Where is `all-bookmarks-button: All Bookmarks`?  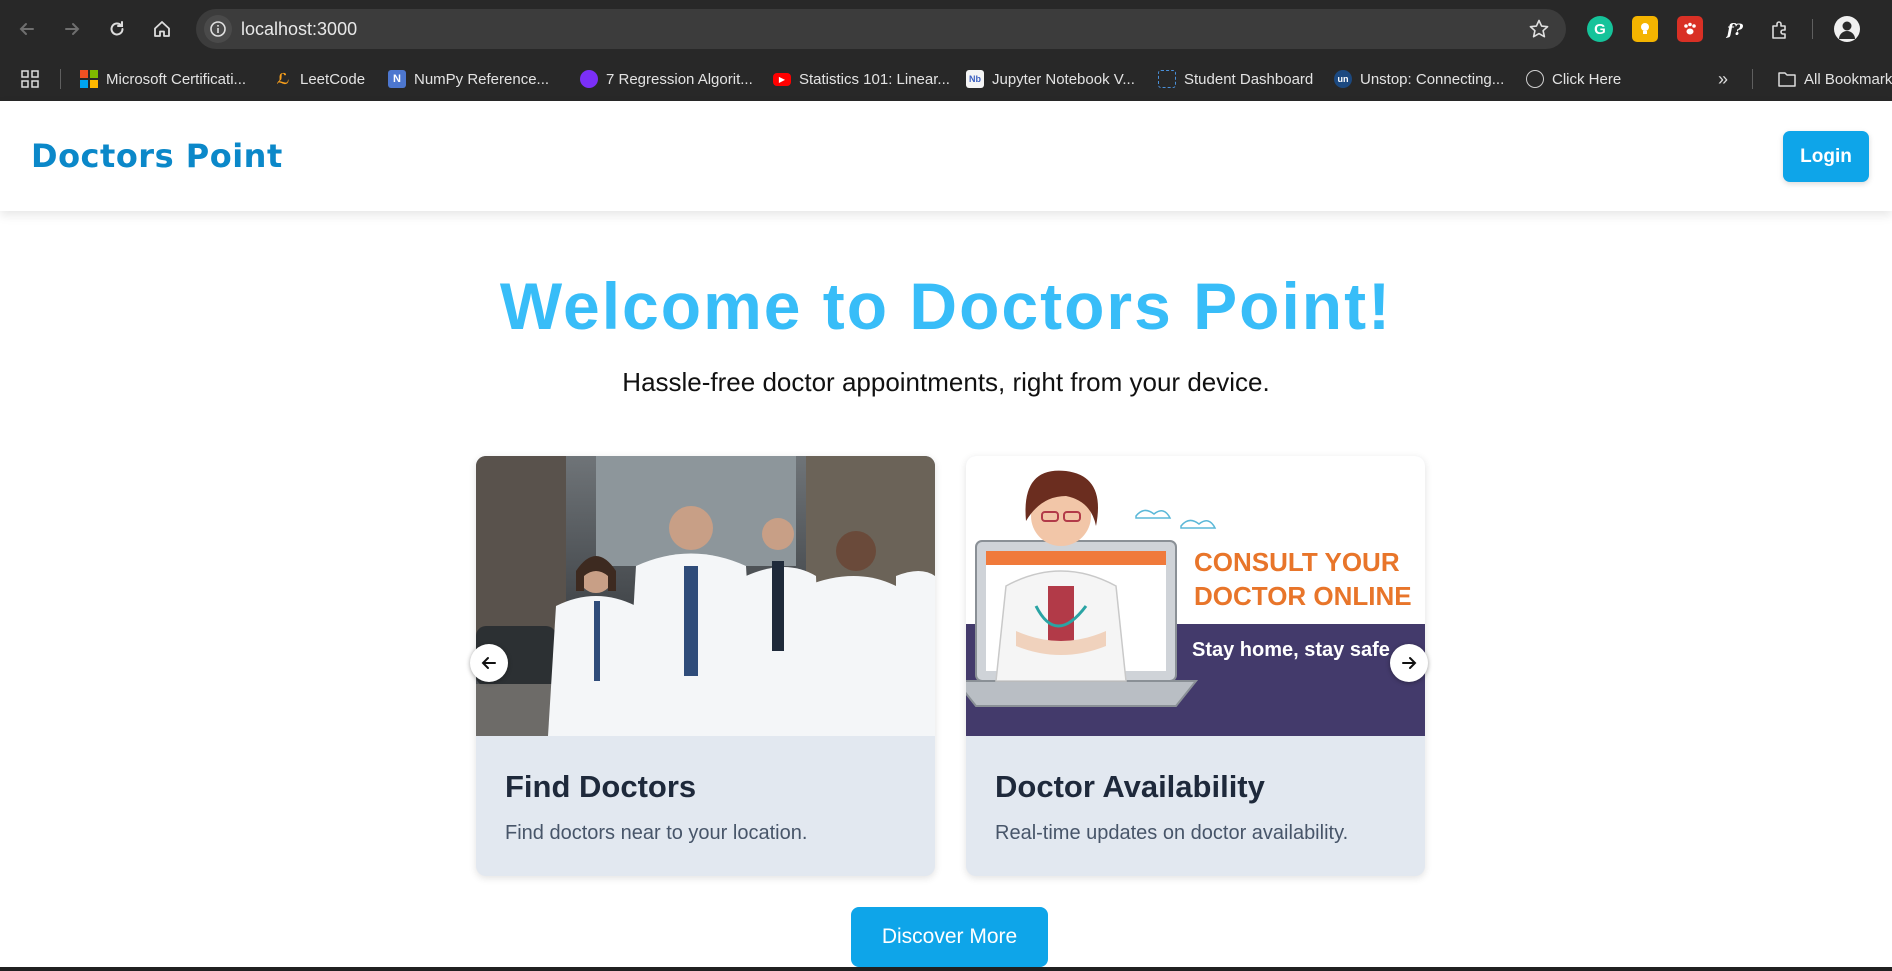 all-bookmarks-button: All Bookmarks is located at coordinates (1835, 79).